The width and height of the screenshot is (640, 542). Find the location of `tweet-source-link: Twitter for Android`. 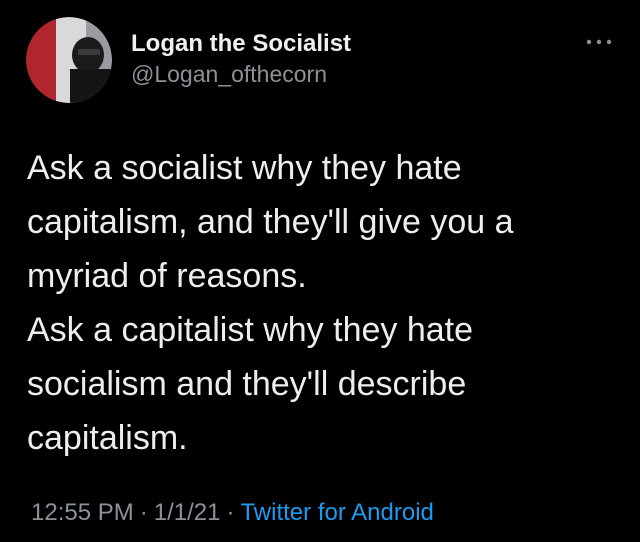

tweet-source-link: Twitter for Android is located at coordinates (336, 512).